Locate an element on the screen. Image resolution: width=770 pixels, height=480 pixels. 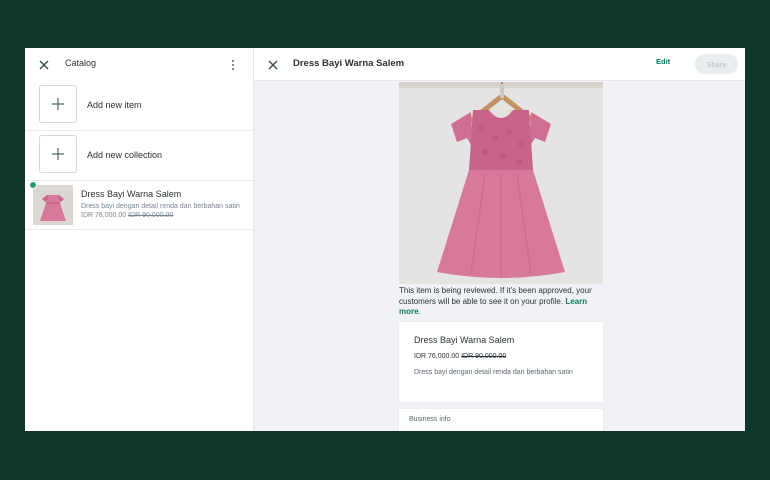
add-new-item-row: Add new item is located at coordinates (139, 106).